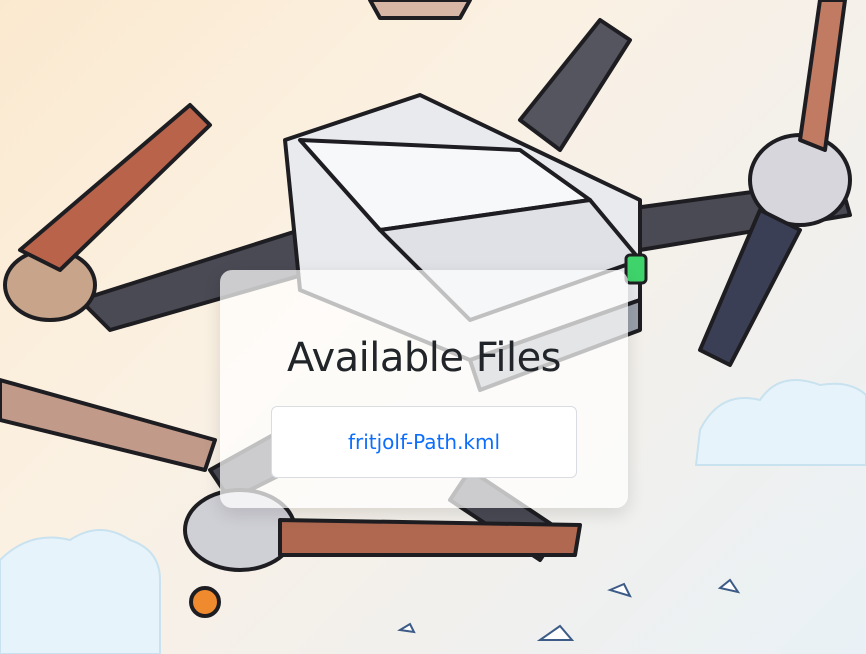 Image resolution: width=866 pixels, height=654 pixels. I want to click on list-item: fritjolf-Path.kml, so click(424, 442).